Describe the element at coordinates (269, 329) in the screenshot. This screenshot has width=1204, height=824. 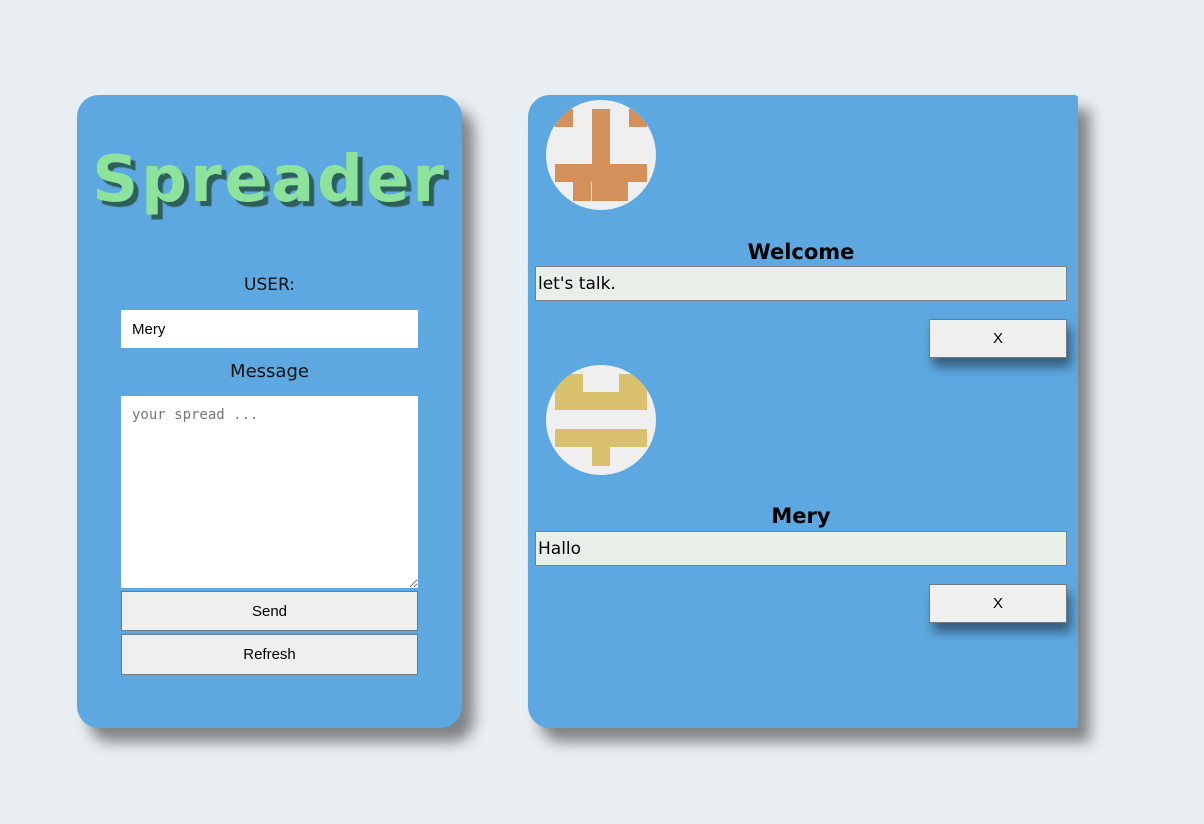
I see `user-input` at that location.